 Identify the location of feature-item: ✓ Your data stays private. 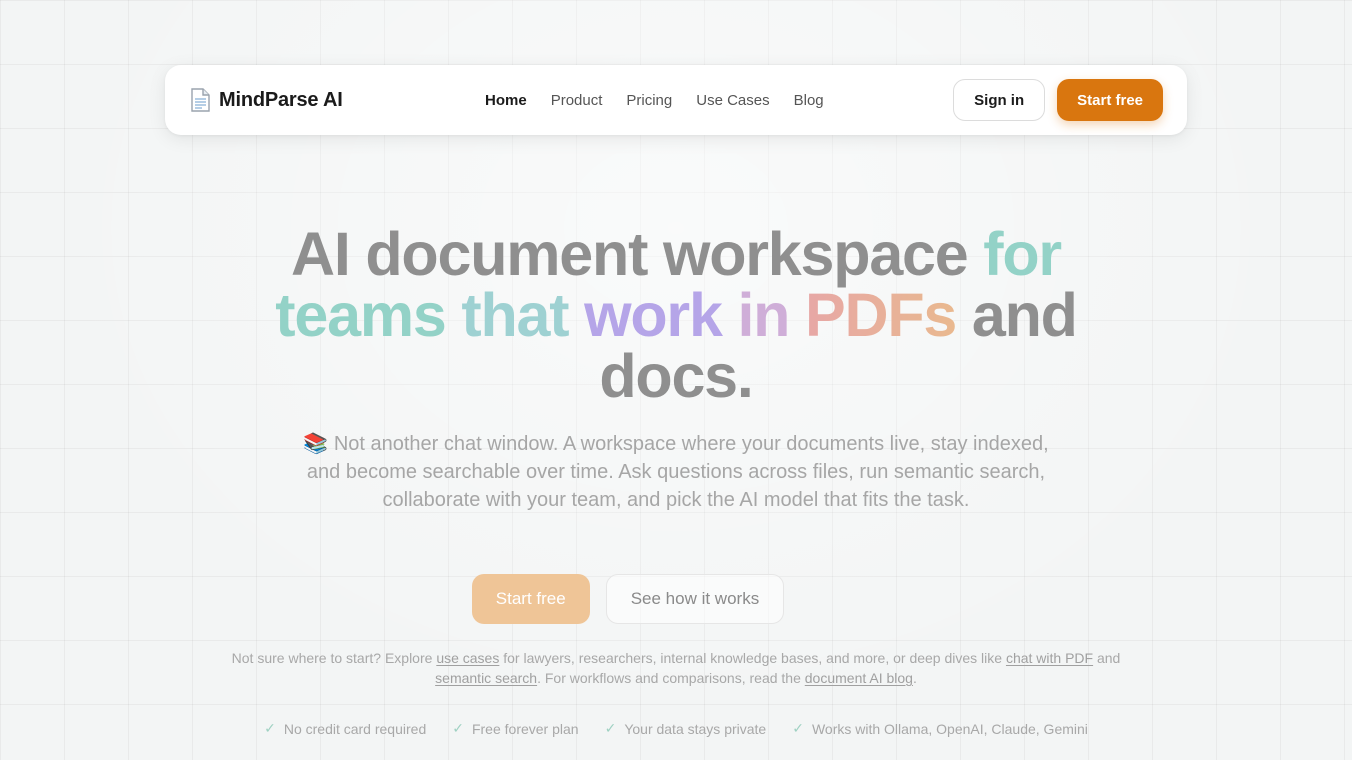
(686, 728).